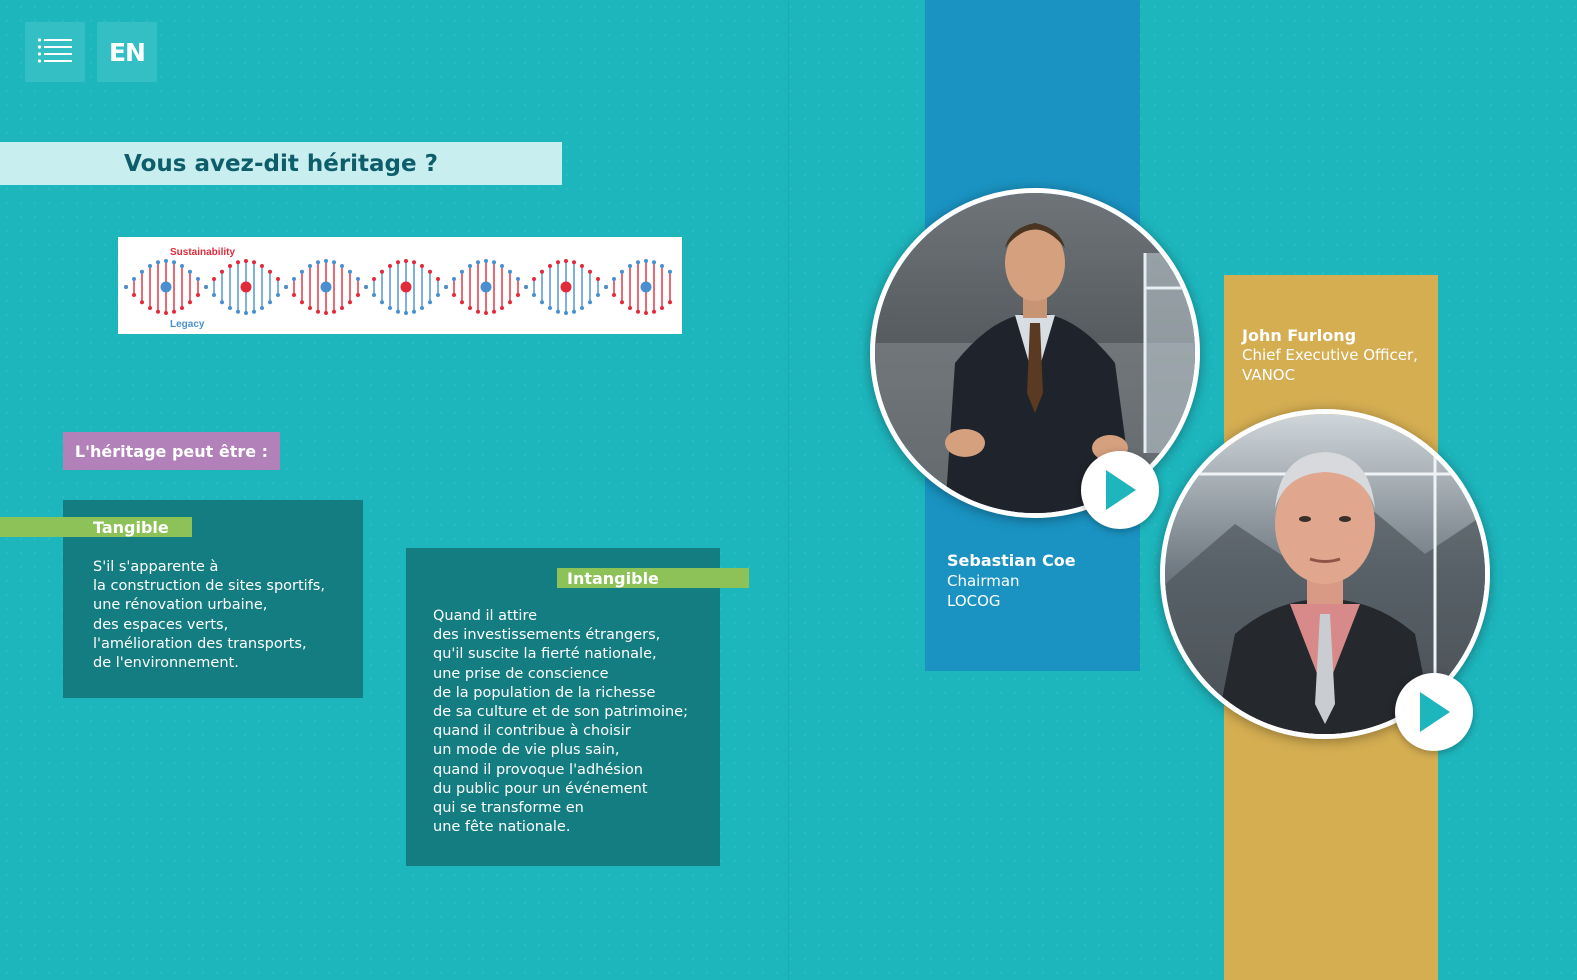 The height and width of the screenshot is (980, 1577). I want to click on language-button: EN, so click(127, 52).